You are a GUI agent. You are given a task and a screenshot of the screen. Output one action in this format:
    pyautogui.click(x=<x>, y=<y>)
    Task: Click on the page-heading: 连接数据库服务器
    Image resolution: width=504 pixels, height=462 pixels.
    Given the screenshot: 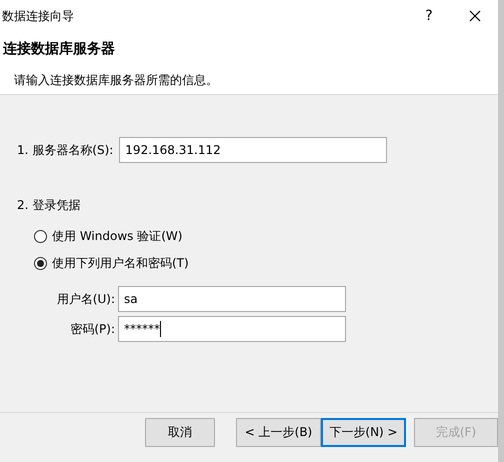 What is the action you would take?
    pyautogui.click(x=59, y=49)
    